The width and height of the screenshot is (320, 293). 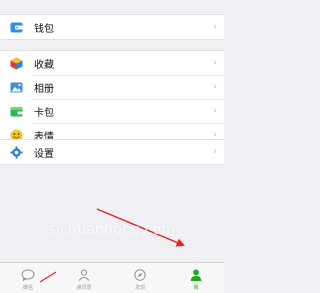 What do you see at coordinates (44, 154) in the screenshot?
I see `menu-item-label: 设置` at bounding box center [44, 154].